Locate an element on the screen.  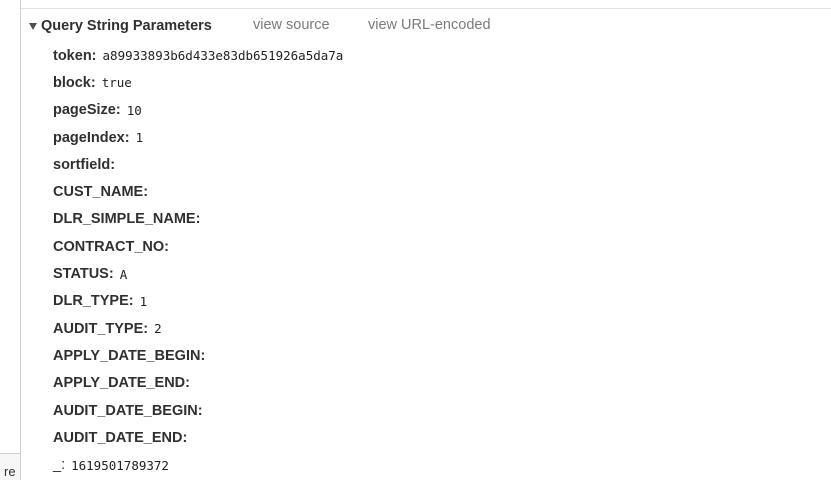
param-key: STATUS is located at coordinates (81, 274).